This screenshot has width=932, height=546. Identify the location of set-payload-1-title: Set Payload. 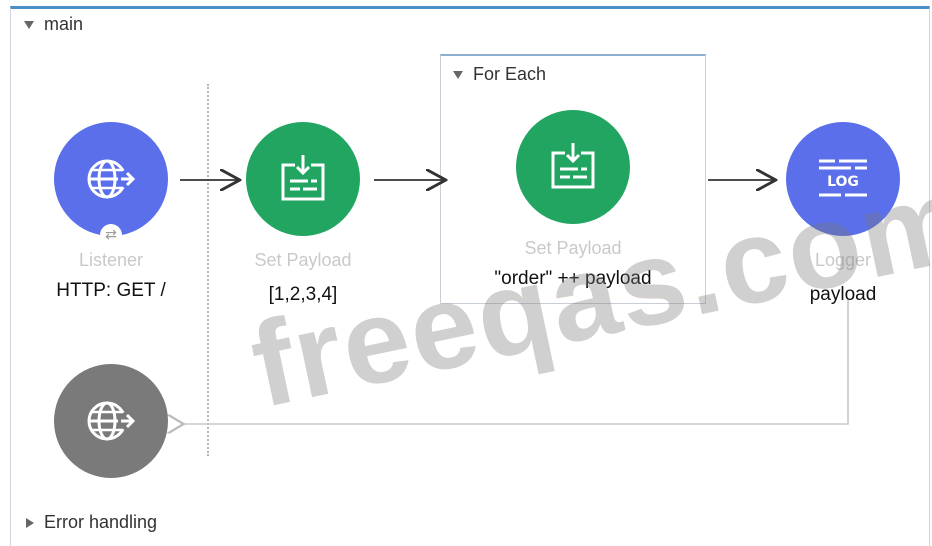
(303, 260).